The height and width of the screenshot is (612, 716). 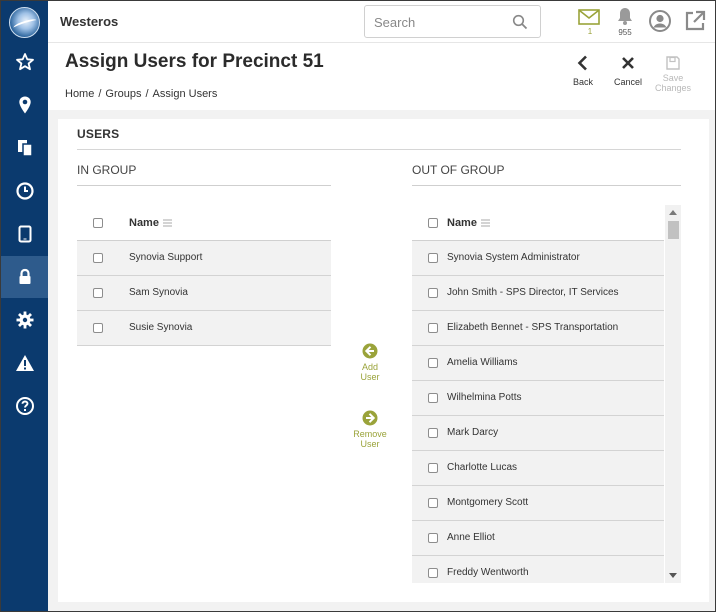 I want to click on table-row: Synovia System Administrator, so click(x=538, y=258).